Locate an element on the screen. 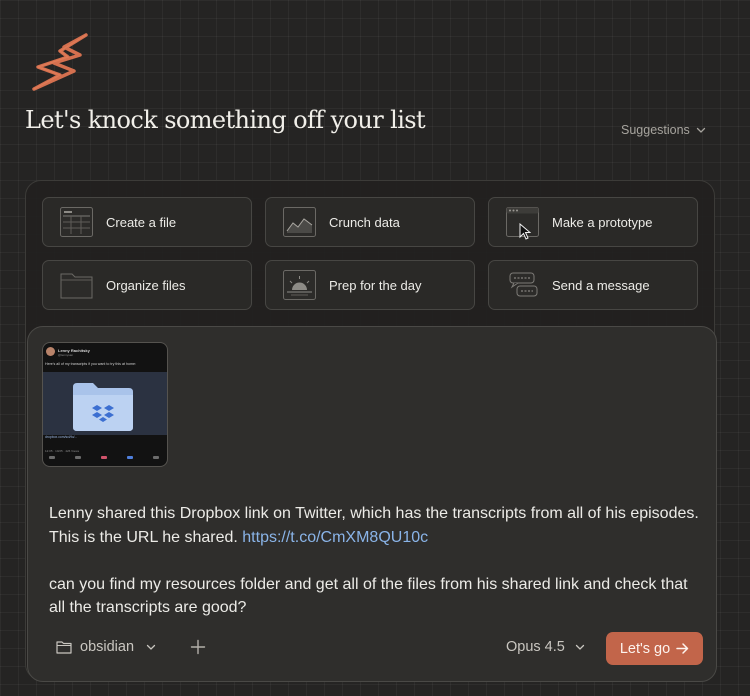 The image size is (750, 696). bolt-s-logo-icon is located at coordinates (60, 62).